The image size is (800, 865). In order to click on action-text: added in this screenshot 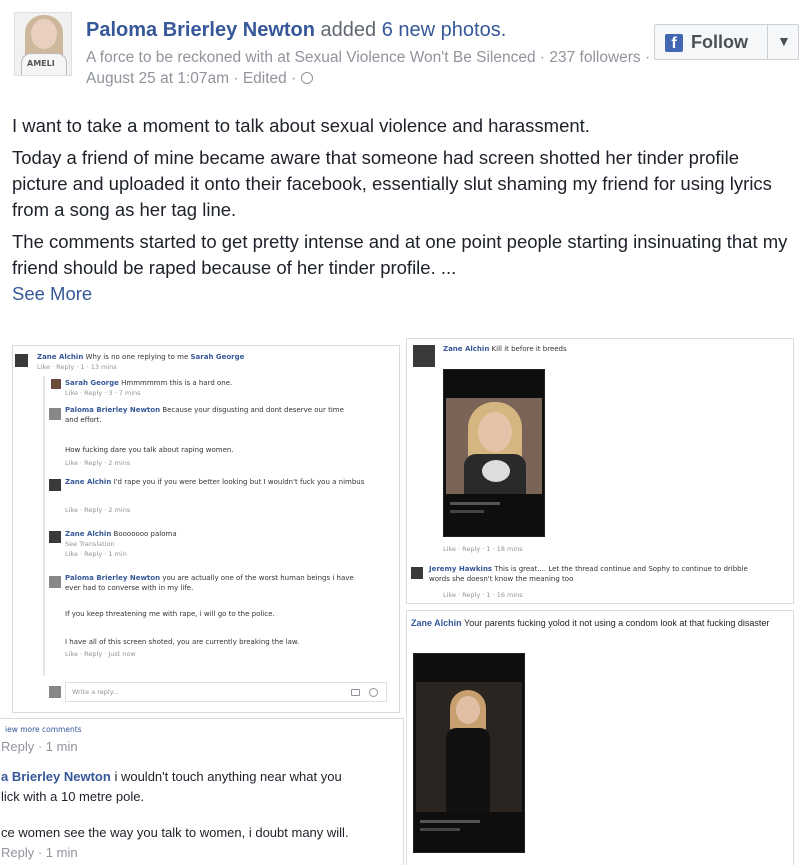, I will do `click(348, 30)`.